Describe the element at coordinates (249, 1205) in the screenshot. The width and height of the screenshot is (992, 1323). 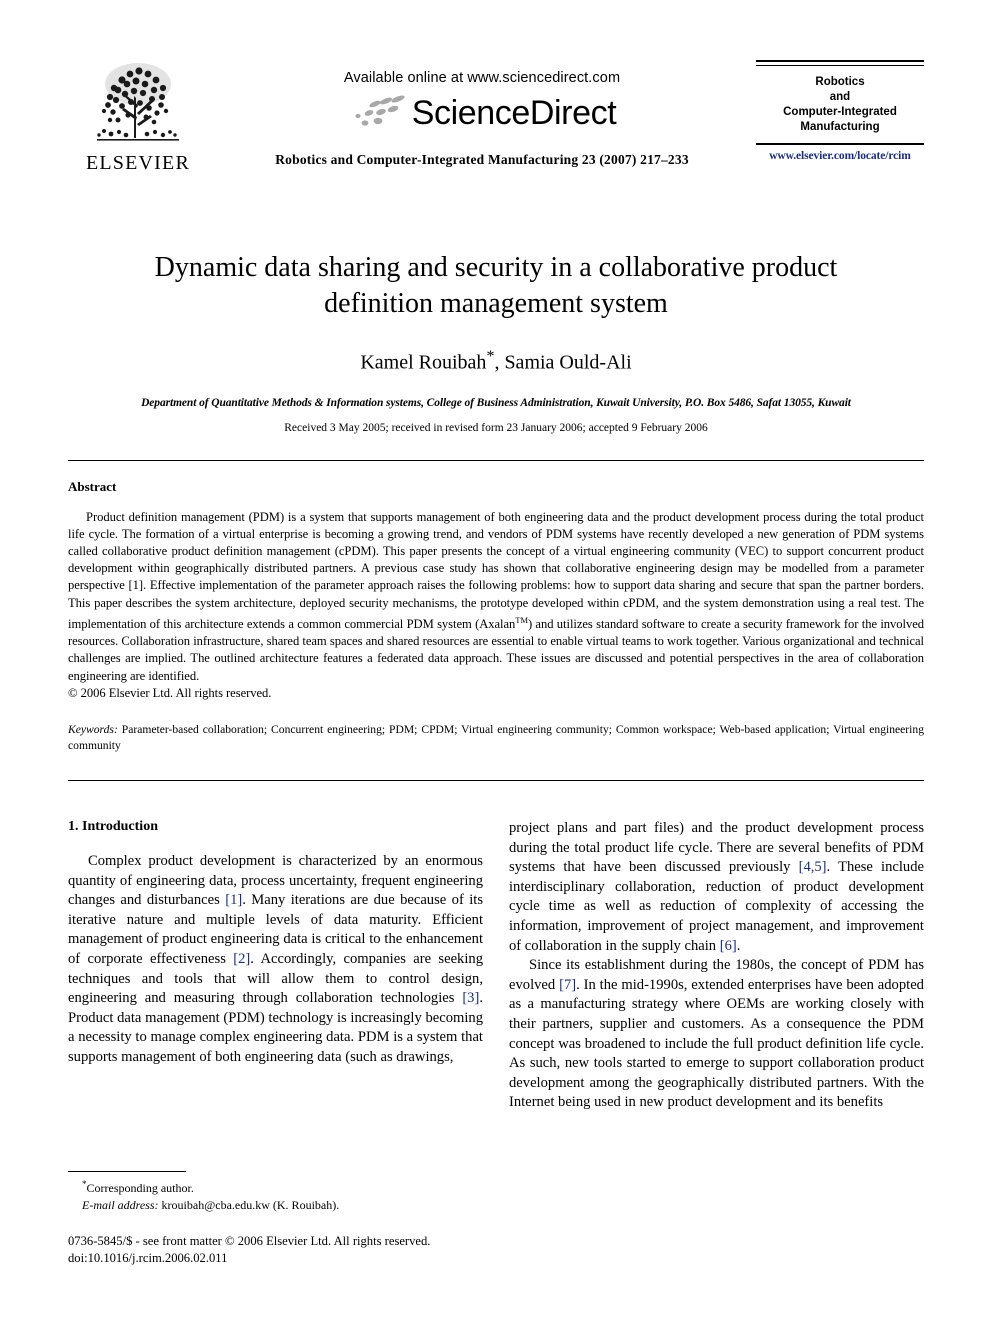
I see `email-address: krouibah@cba.edu.kw (K. Rouibah).` at that location.